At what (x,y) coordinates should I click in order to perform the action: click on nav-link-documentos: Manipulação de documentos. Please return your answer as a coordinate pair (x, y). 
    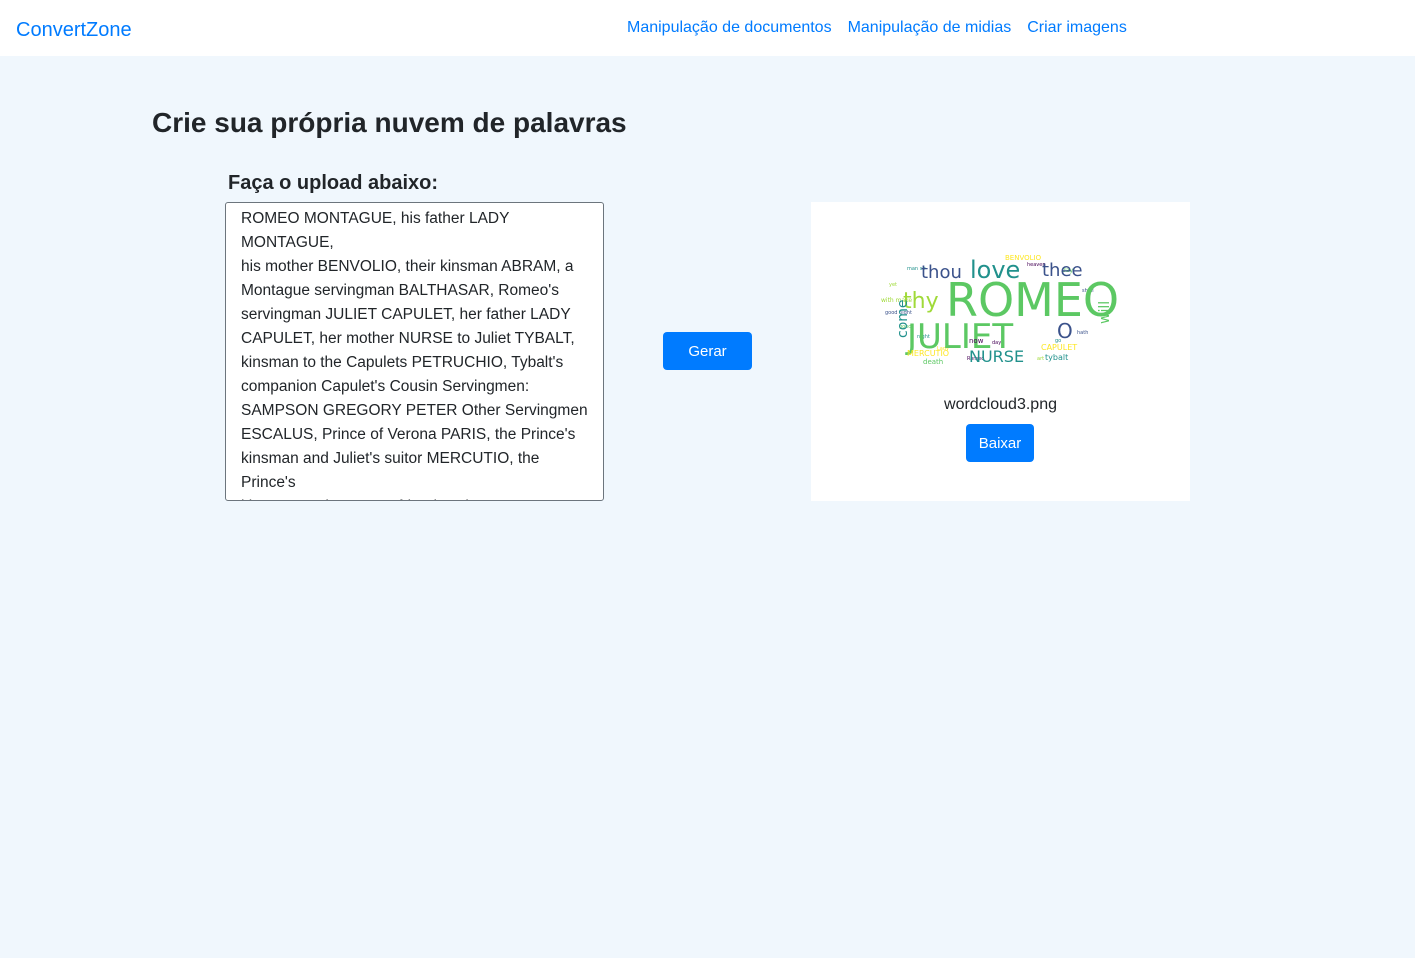
    Looking at the image, I should click on (729, 28).